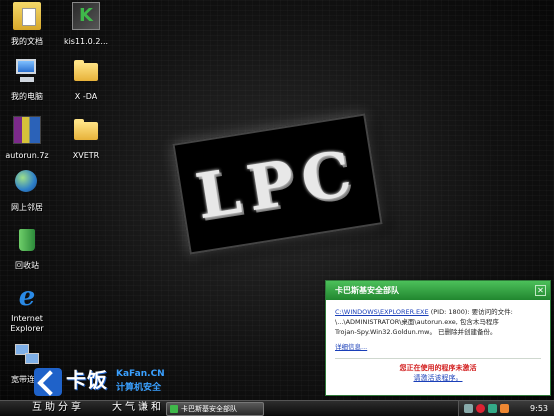 The image size is (554, 416). I want to click on taskbar-button-label: 卡巴斯基安全部队, so click(209, 409).